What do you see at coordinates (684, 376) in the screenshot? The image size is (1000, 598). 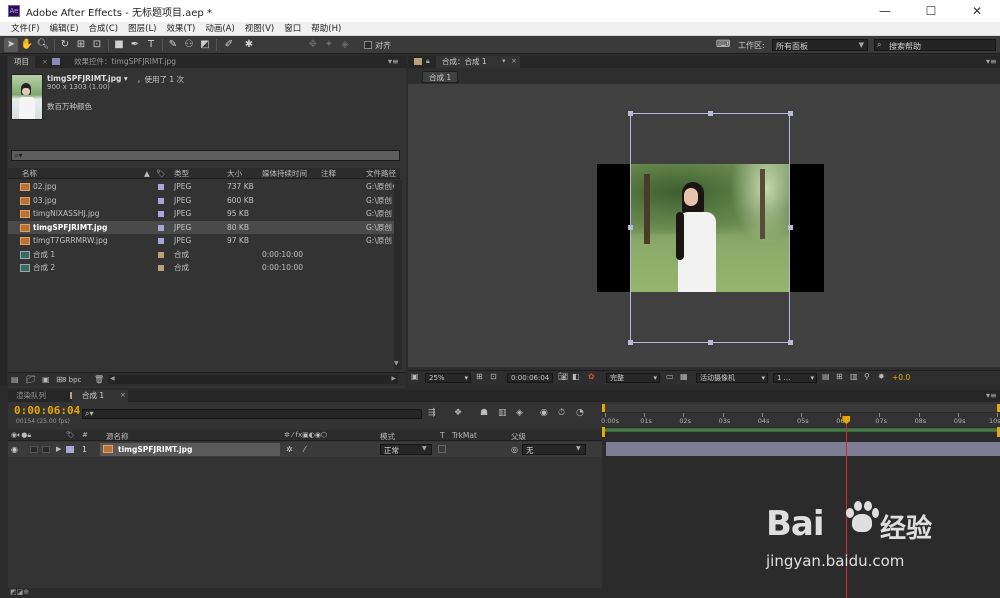 I see `transparency-grid-icon: ▦` at bounding box center [684, 376].